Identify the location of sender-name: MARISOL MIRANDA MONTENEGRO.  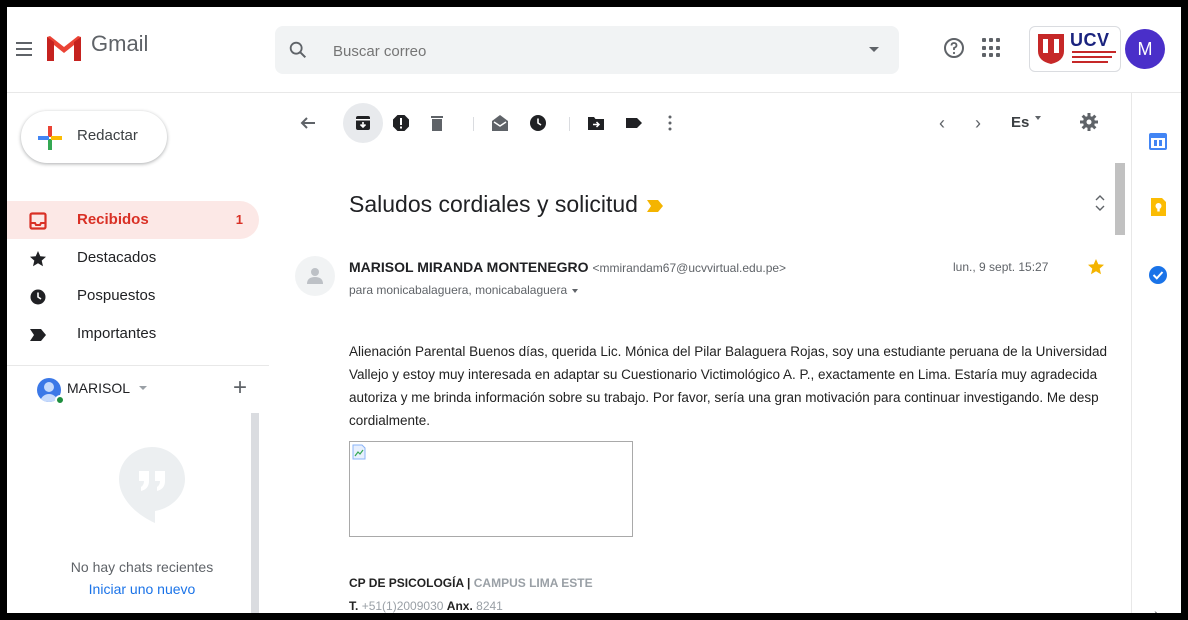
(469, 267).